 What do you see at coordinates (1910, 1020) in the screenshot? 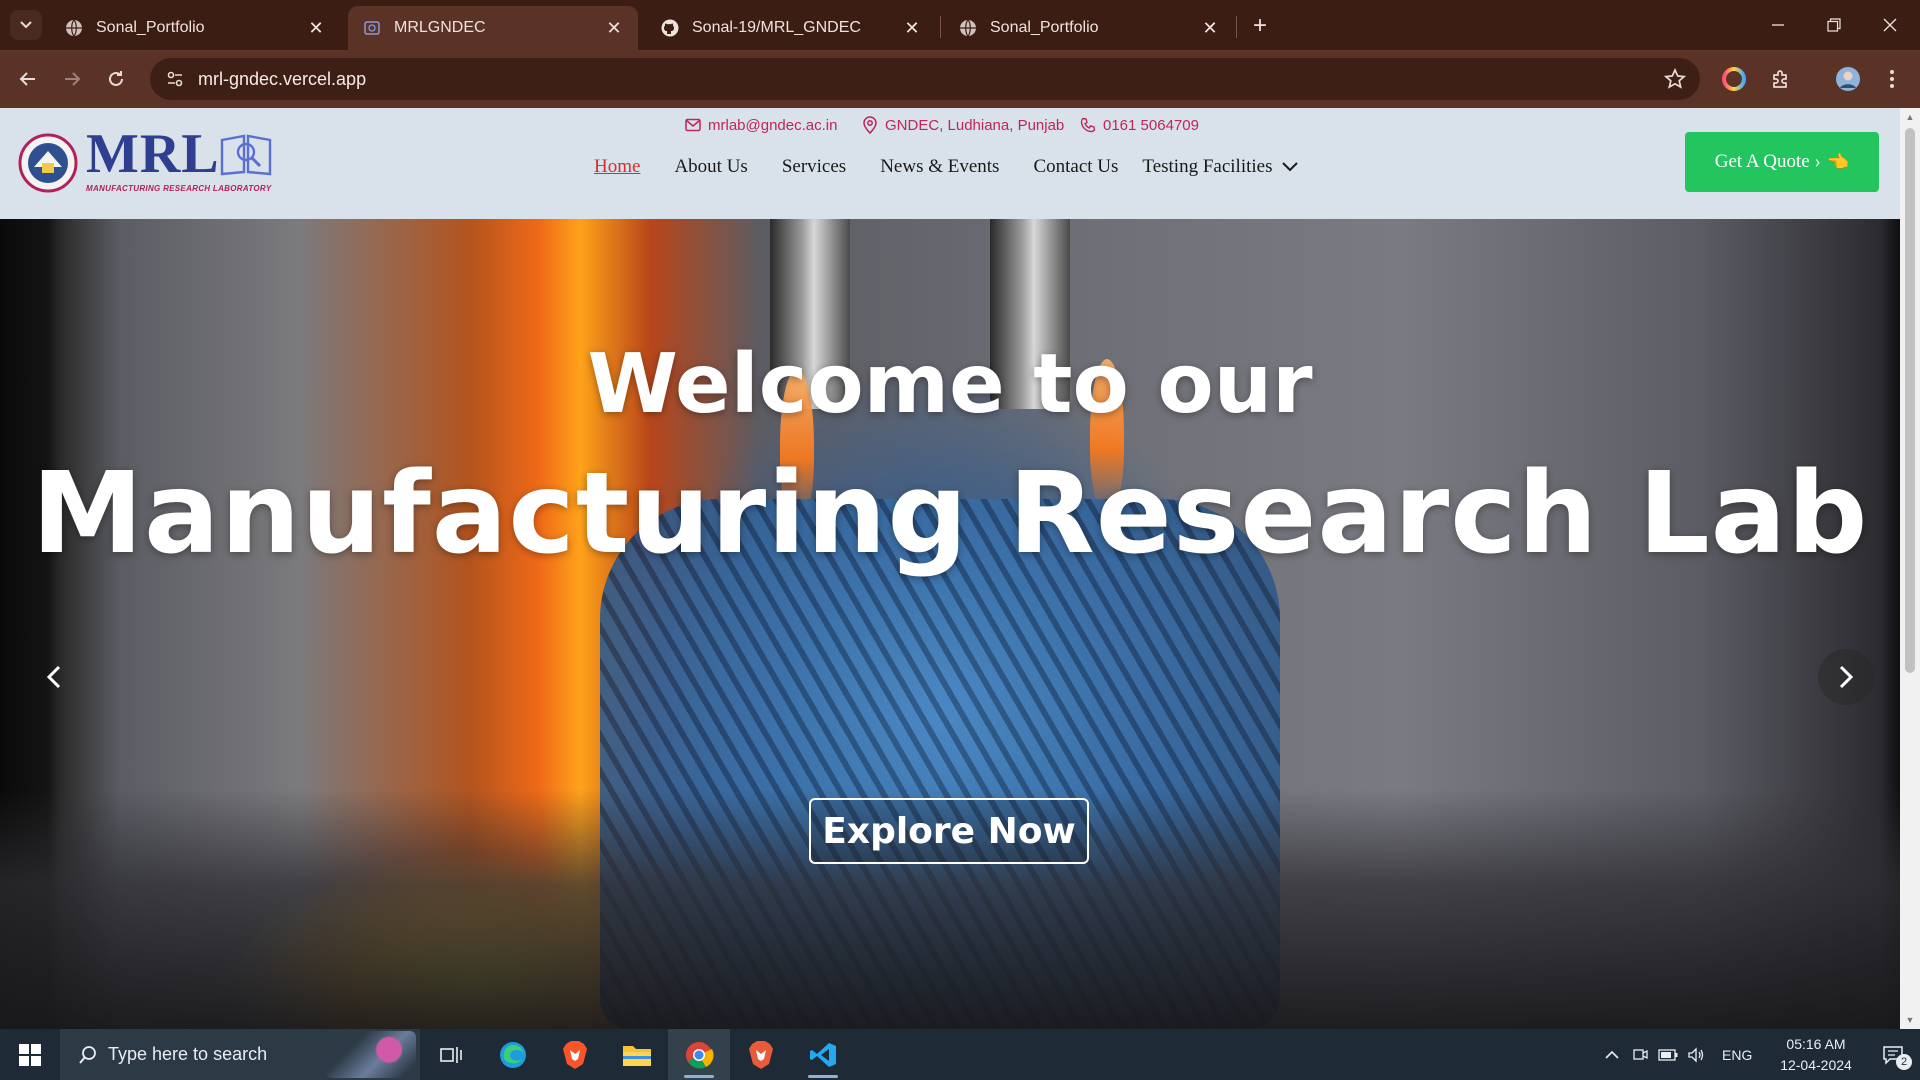
I see `scroll-down-arrow: ▼` at bounding box center [1910, 1020].